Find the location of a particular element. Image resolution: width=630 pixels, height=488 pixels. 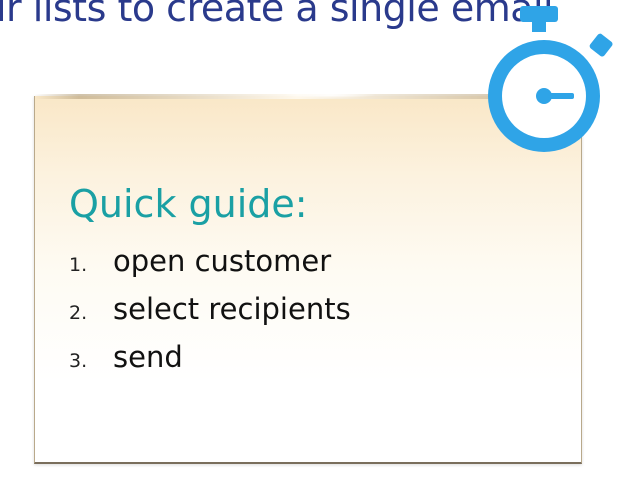

quick-guide-title: Quick guide: is located at coordinates (188, 204).